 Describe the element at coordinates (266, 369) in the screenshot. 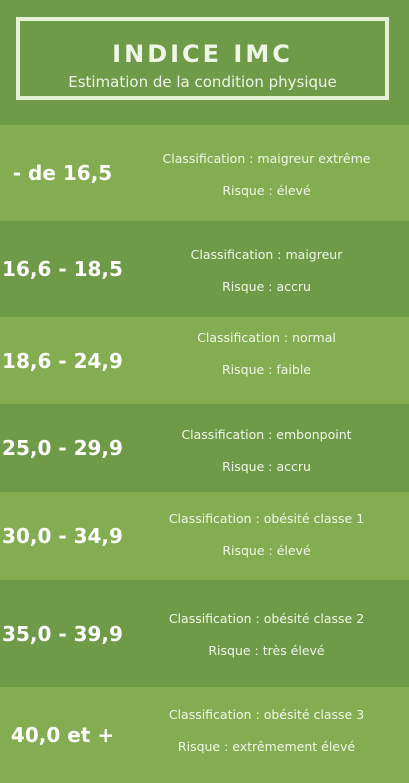

I see `risk-text: Risque : faible` at that location.